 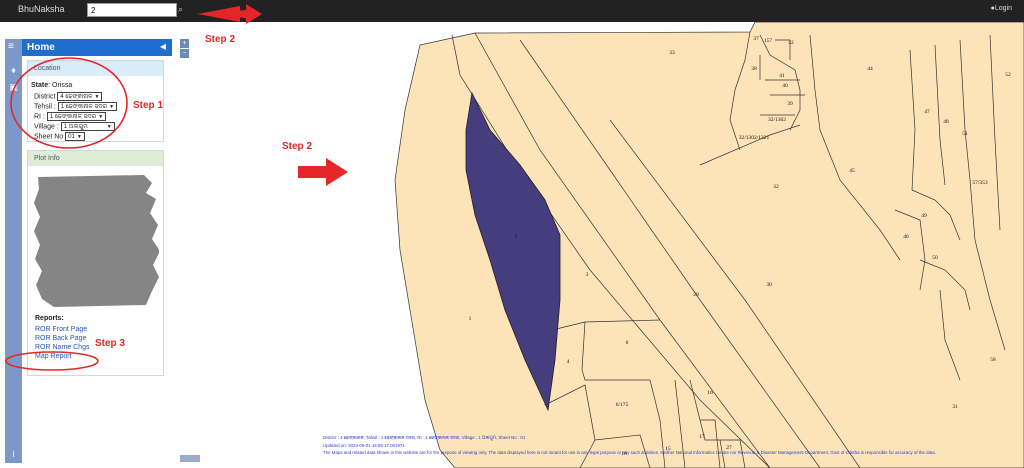 What do you see at coordinates (110, 343) in the screenshot?
I see `step3-label: Step 3` at bounding box center [110, 343].